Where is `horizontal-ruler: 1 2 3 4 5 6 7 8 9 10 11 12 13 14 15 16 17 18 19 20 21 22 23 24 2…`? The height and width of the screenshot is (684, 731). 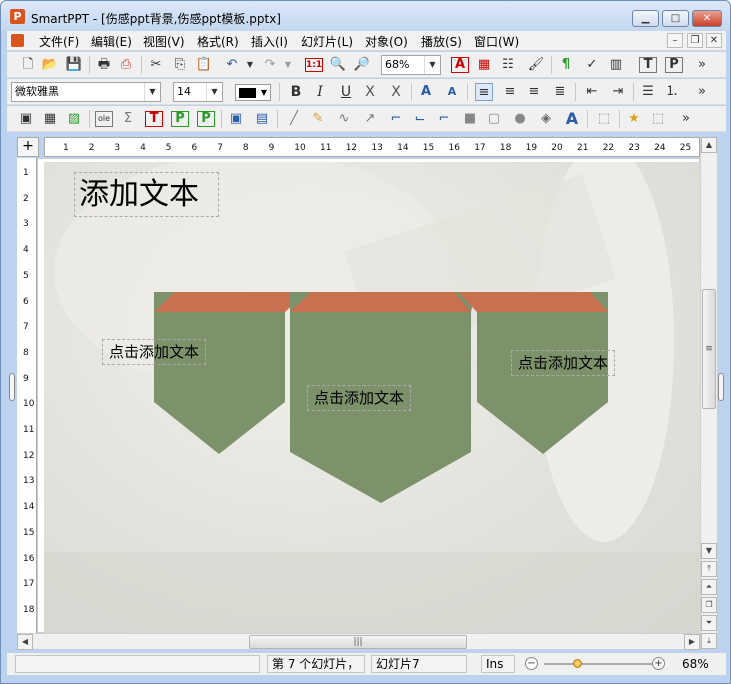 horizontal-ruler: 1 2 3 4 5 6 7 8 9 10 11 12 13 14 15 16 17 18 19 20 21 22 23 24 2… is located at coordinates (372, 147).